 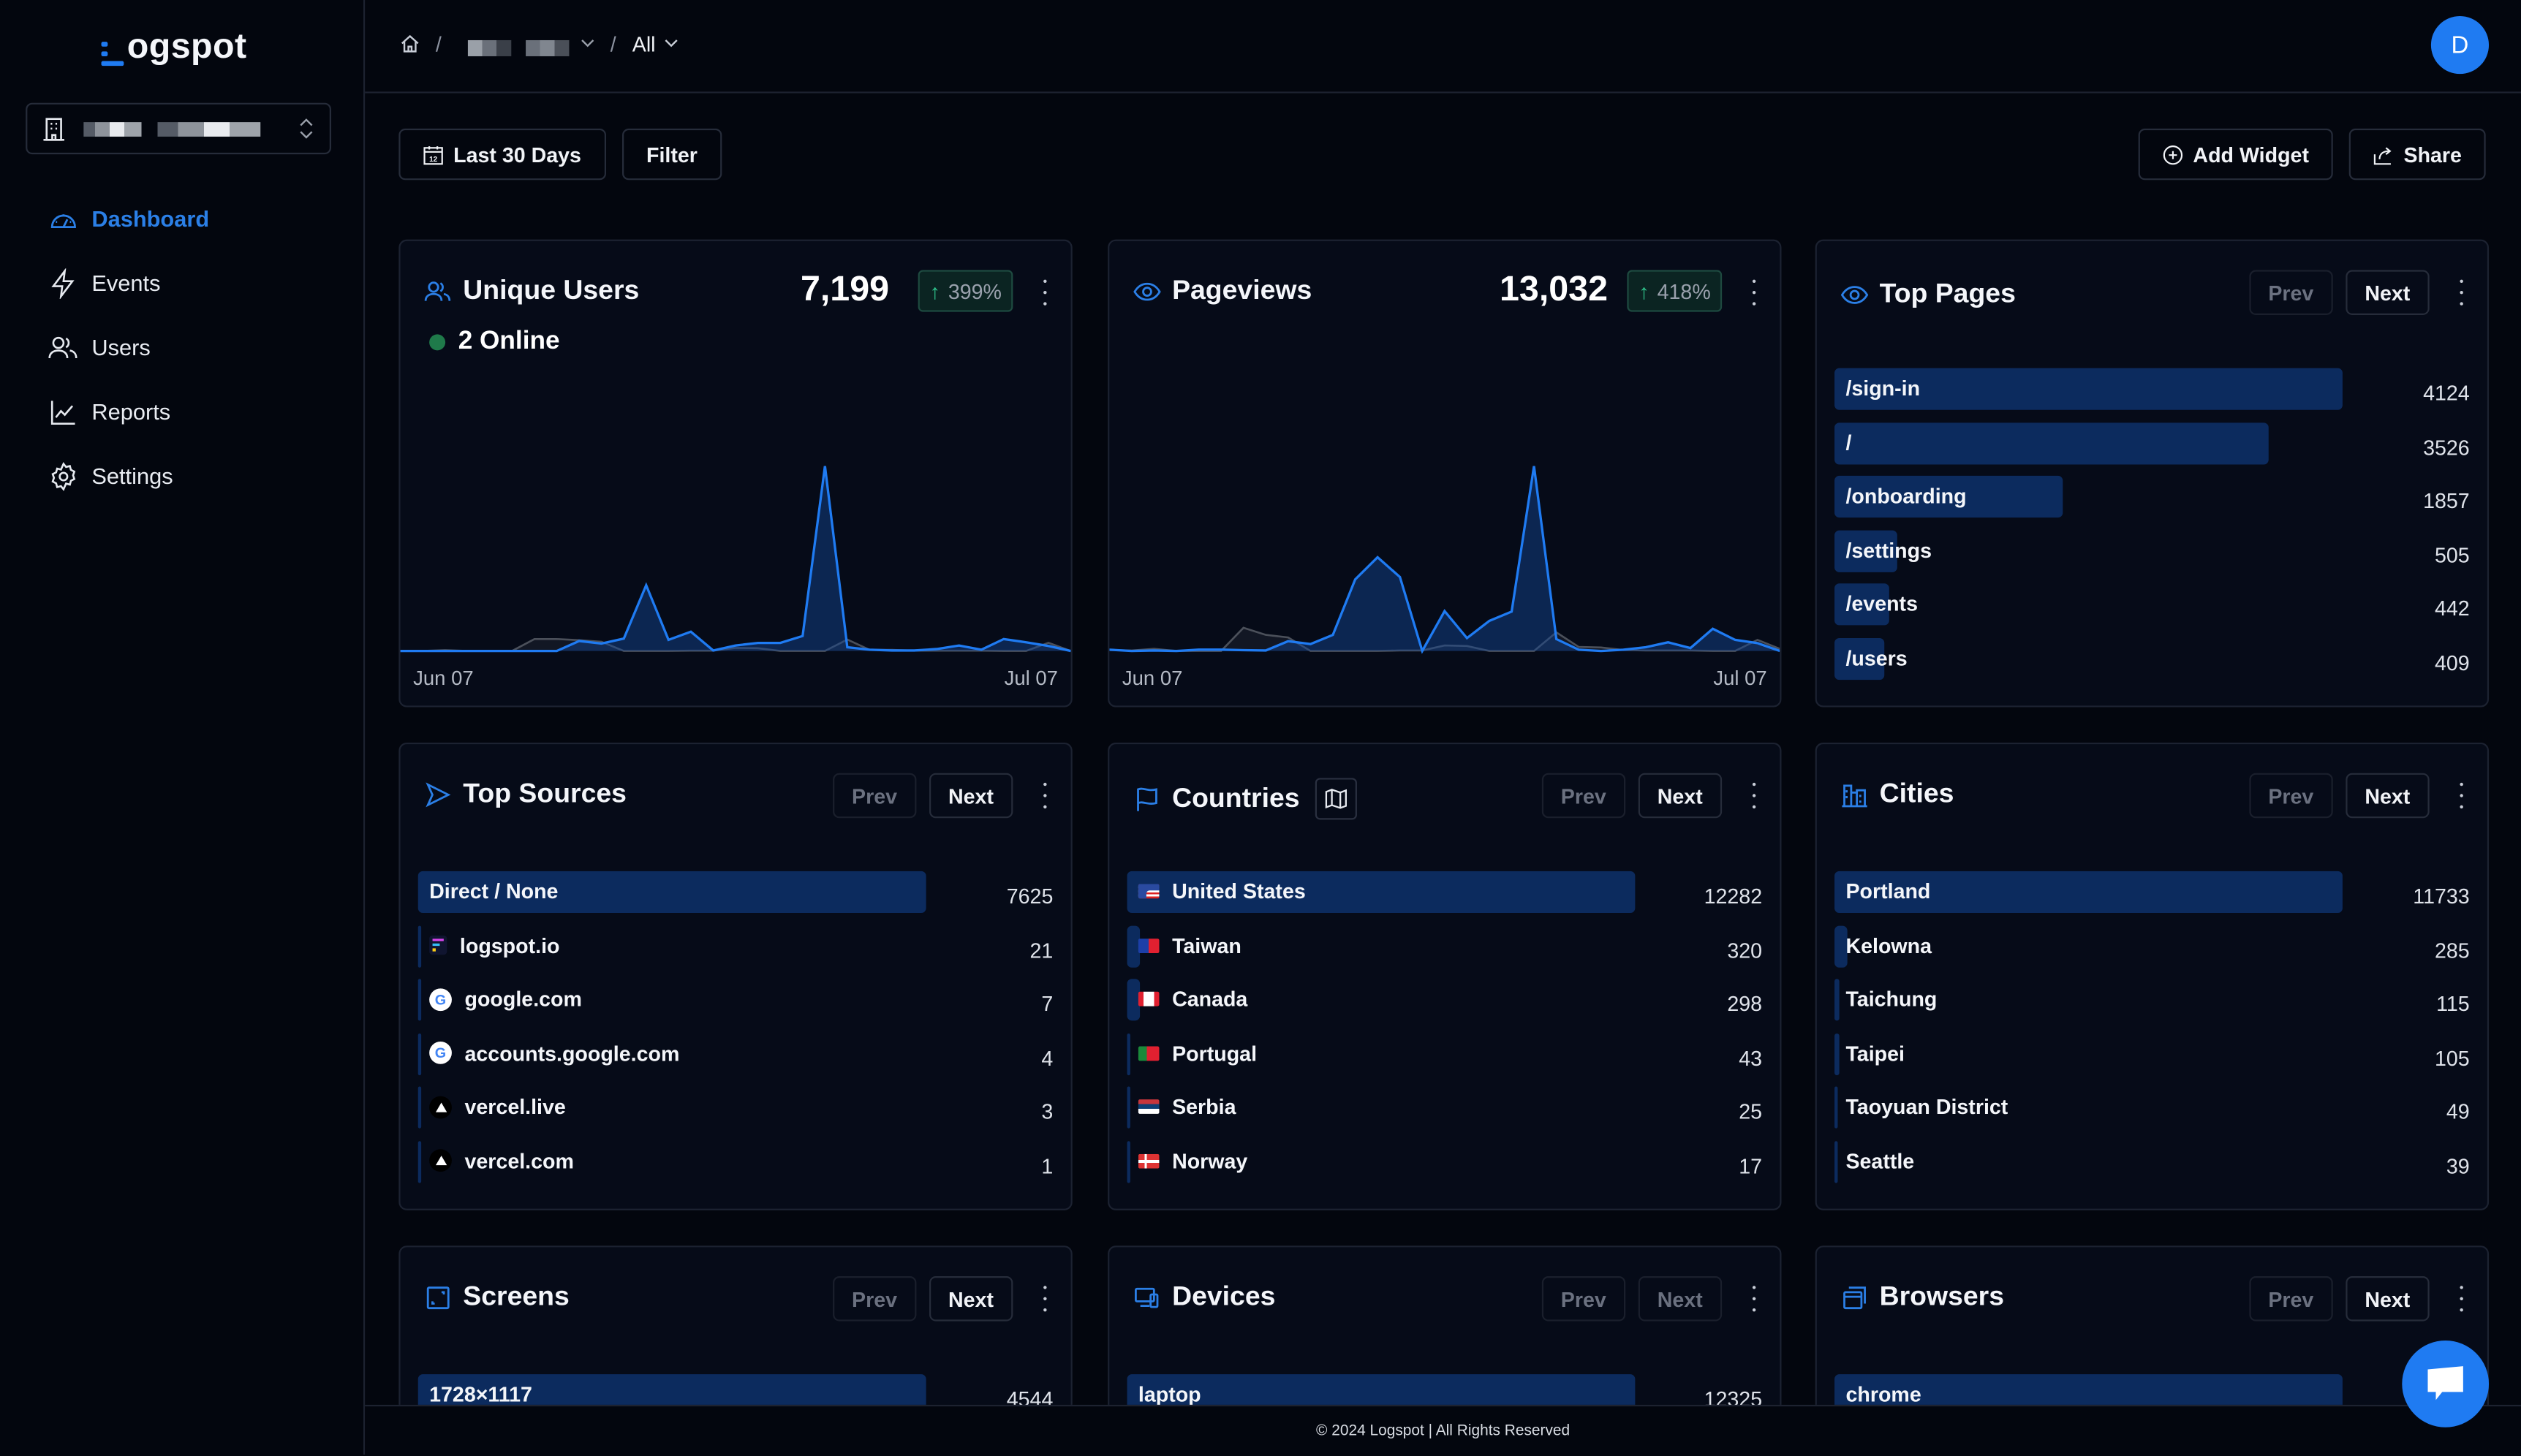 I want to click on row-label-text: vercel.live, so click(x=515, y=1107).